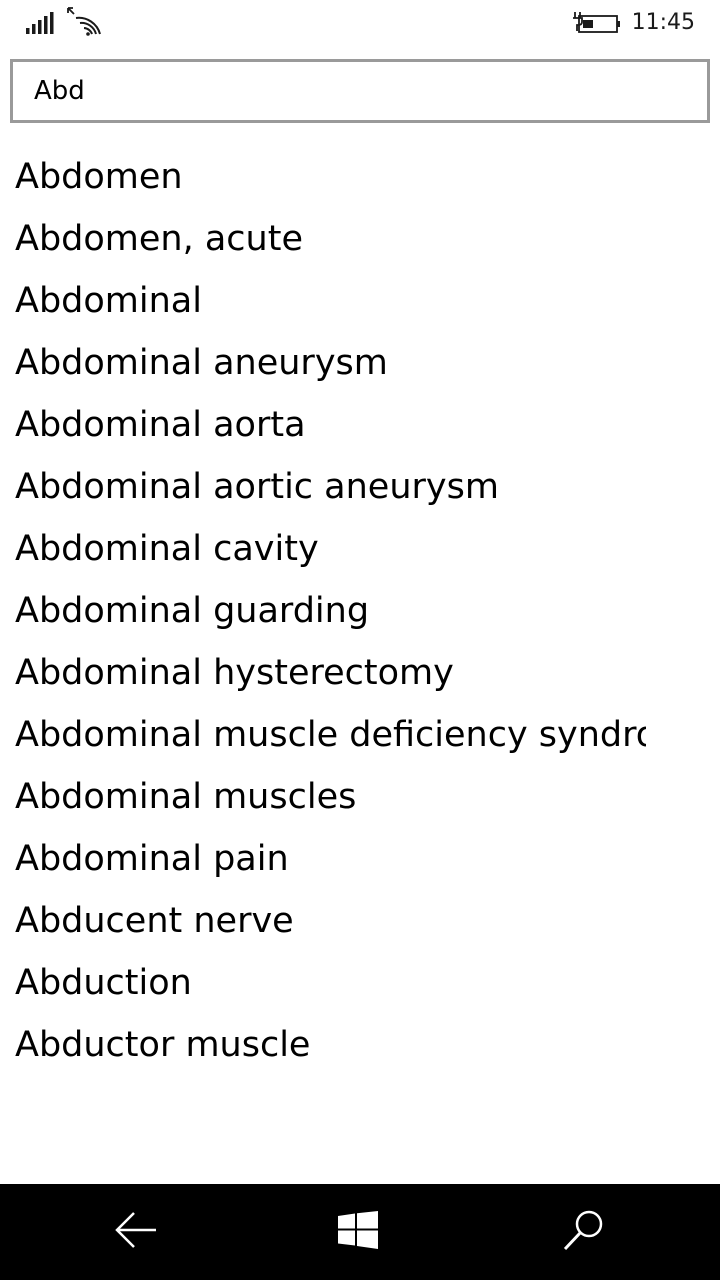 This screenshot has width=720, height=1280. What do you see at coordinates (323, 177) in the screenshot?
I see `list-item: Abdomen` at bounding box center [323, 177].